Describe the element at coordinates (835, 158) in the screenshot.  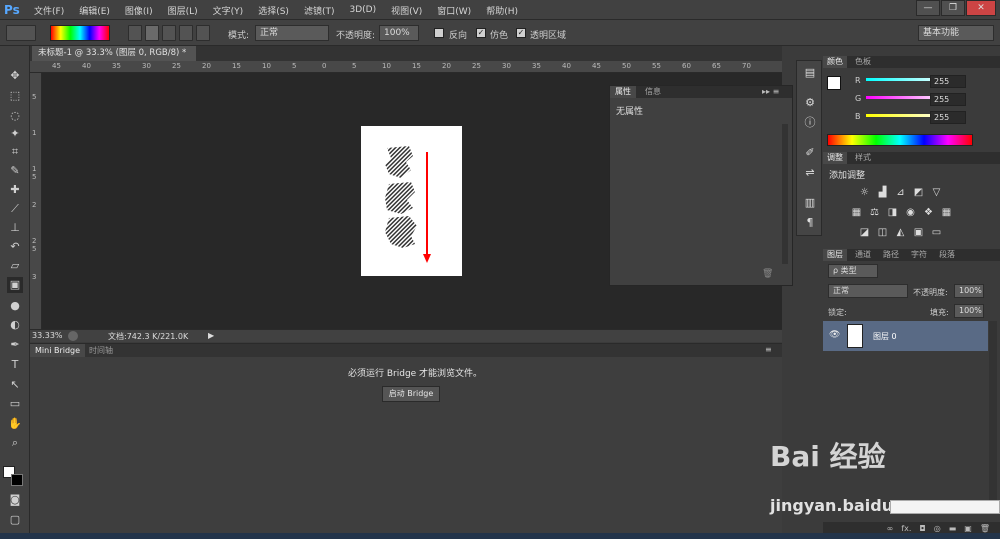
I see `tab-adjustments: 调整` at that location.